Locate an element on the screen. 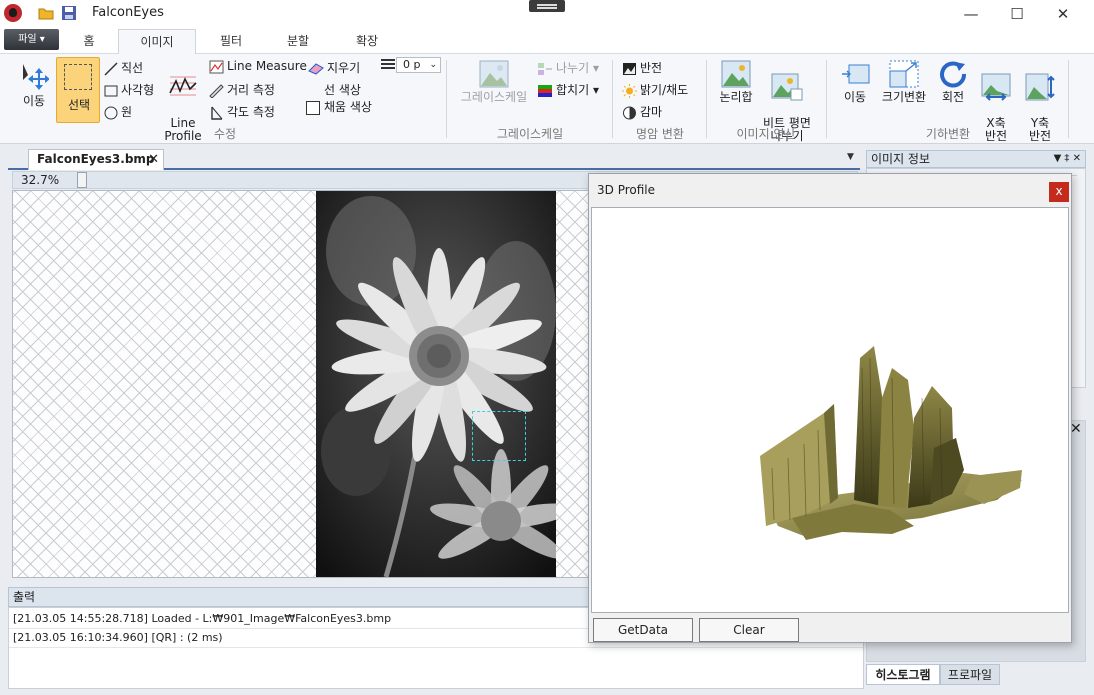 Image resolution: width=1094 pixels, height=695 pixels. select-tool-button: 선택 is located at coordinates (78, 90).